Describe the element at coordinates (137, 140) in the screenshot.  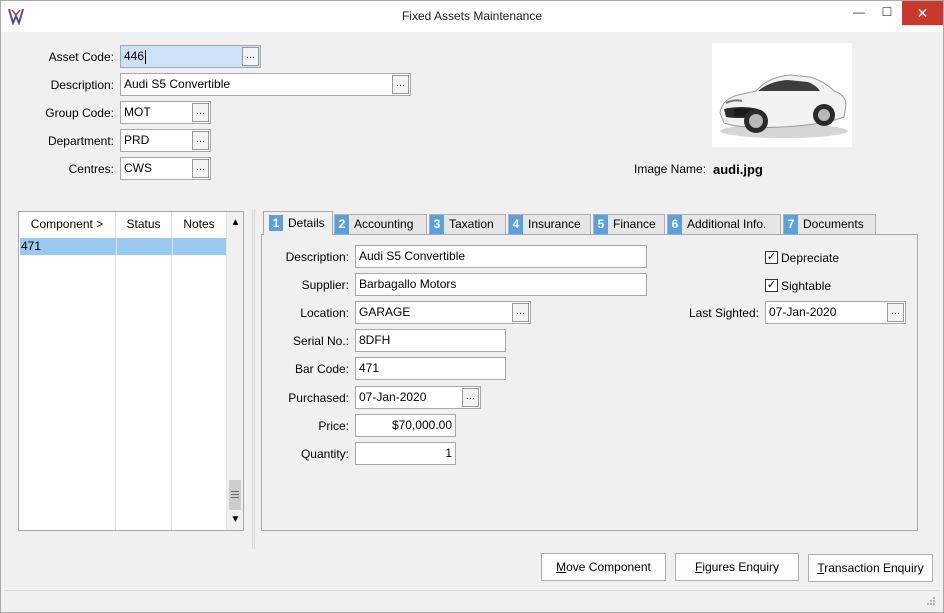
I see `department-value: PRD` at that location.